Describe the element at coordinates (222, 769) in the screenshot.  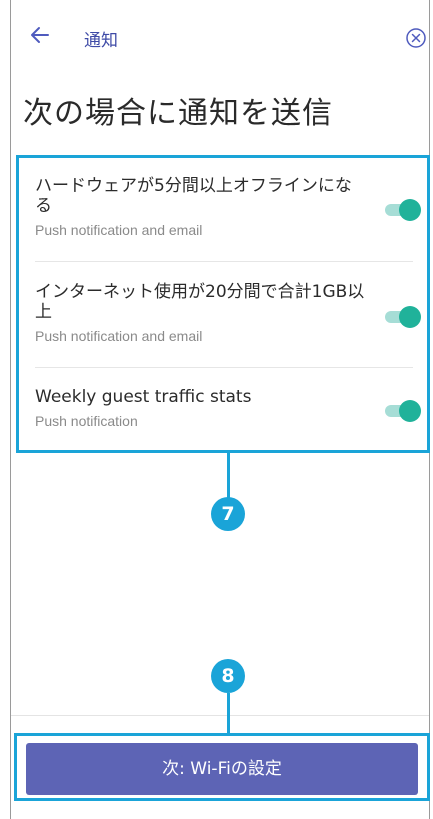
I see `next-wifi-setup-button: 次: Wi-Fiの設定` at that location.